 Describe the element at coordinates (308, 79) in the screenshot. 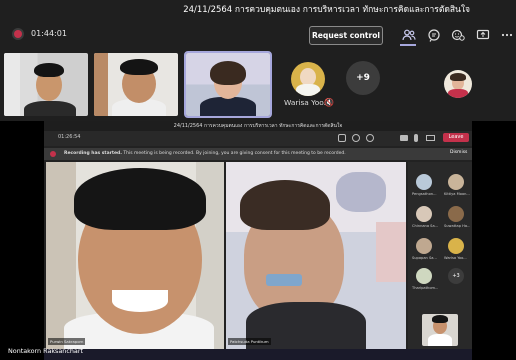

I see `avatar` at that location.